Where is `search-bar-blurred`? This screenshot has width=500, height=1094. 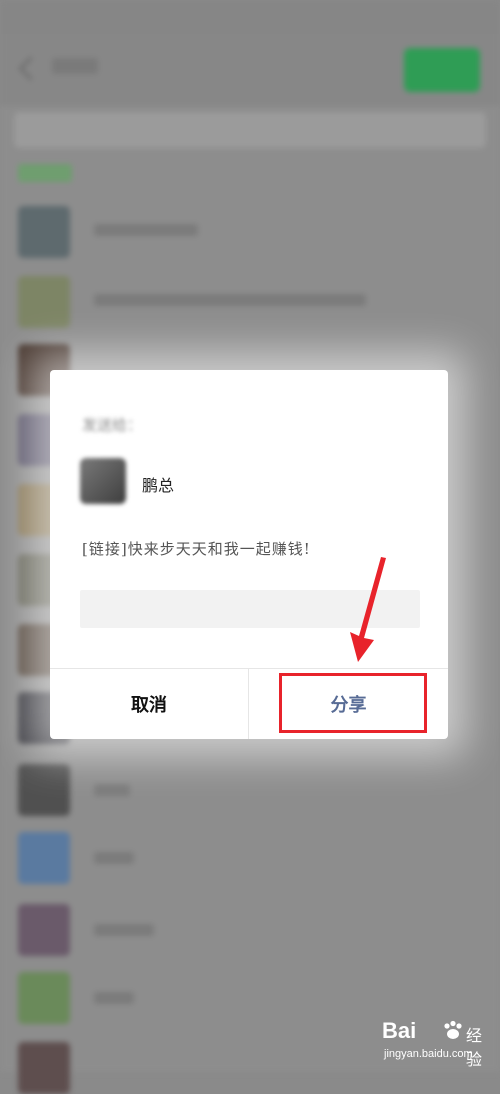
search-bar-blurred is located at coordinates (250, 130).